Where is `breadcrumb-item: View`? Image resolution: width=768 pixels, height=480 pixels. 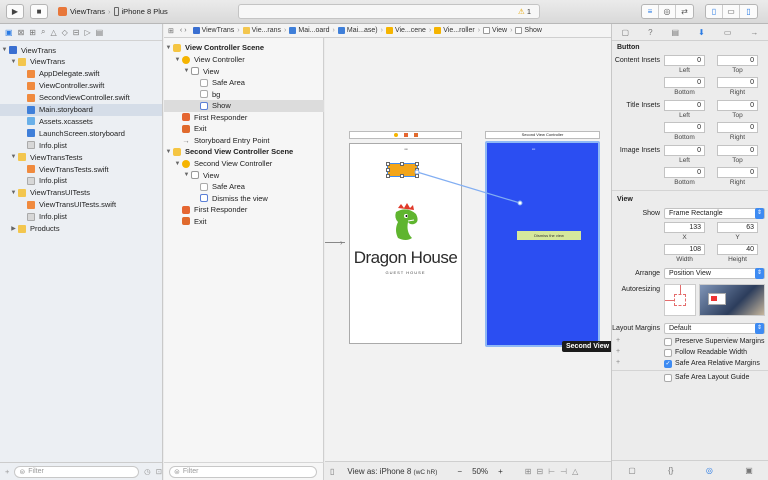 breadcrumb-item: View is located at coordinates (499, 30).